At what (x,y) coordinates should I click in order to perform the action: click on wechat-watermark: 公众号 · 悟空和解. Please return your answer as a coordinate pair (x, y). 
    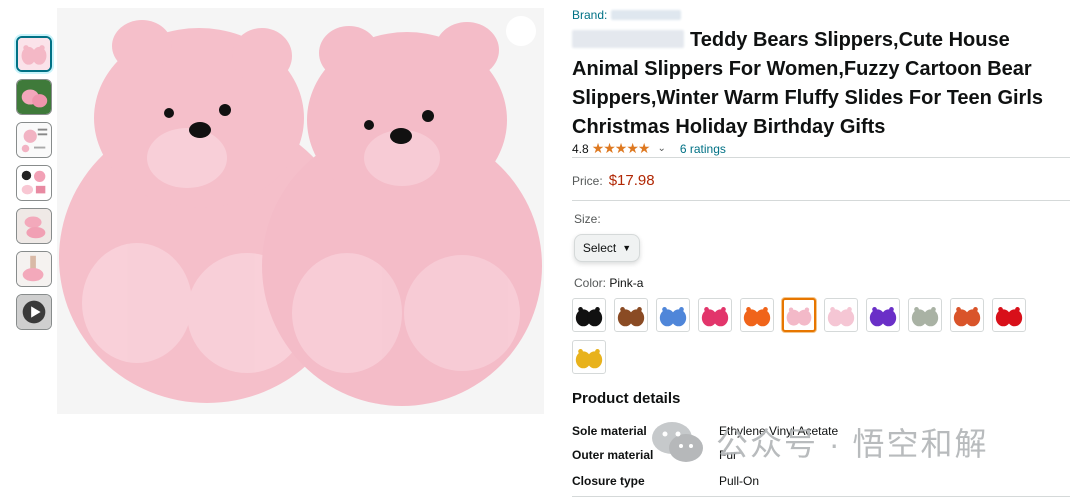
    Looking at the image, I should click on (819, 442).